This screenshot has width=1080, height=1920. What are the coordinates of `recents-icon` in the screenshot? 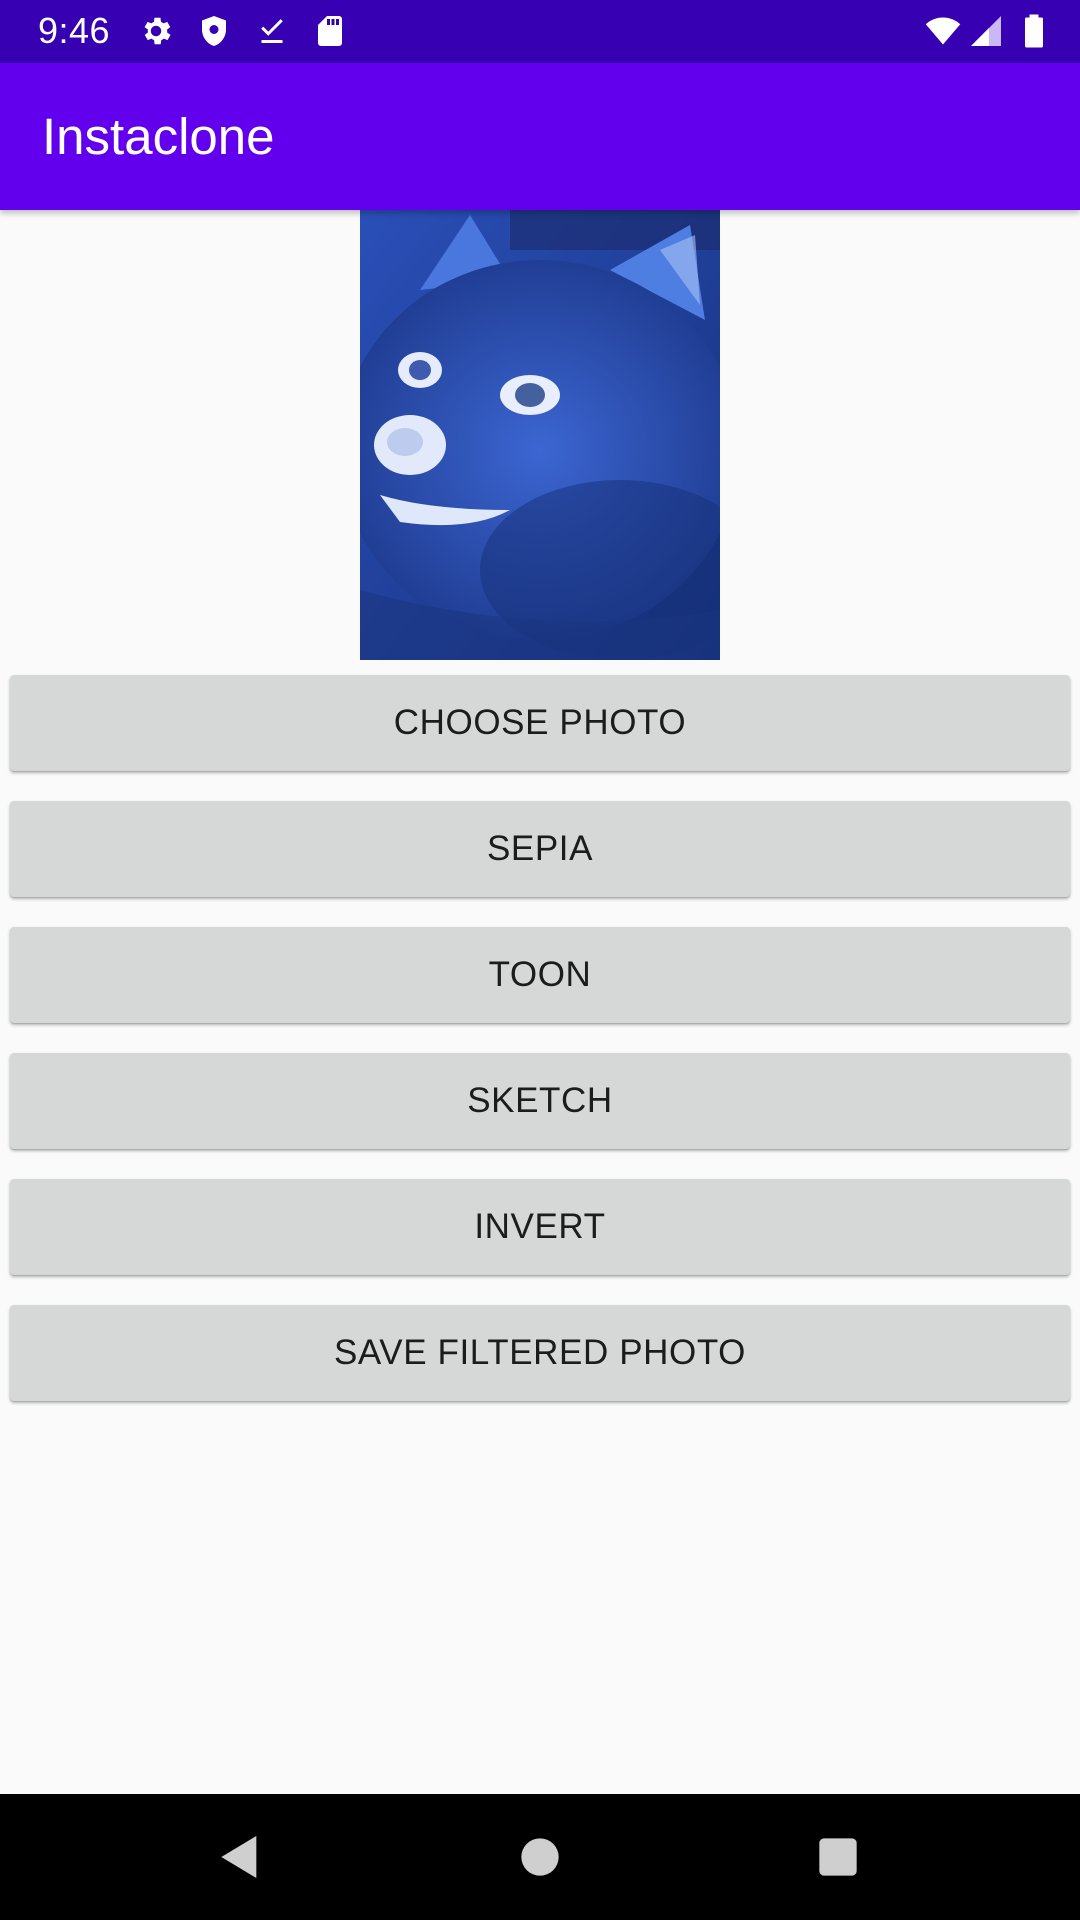 It's located at (838, 1857).